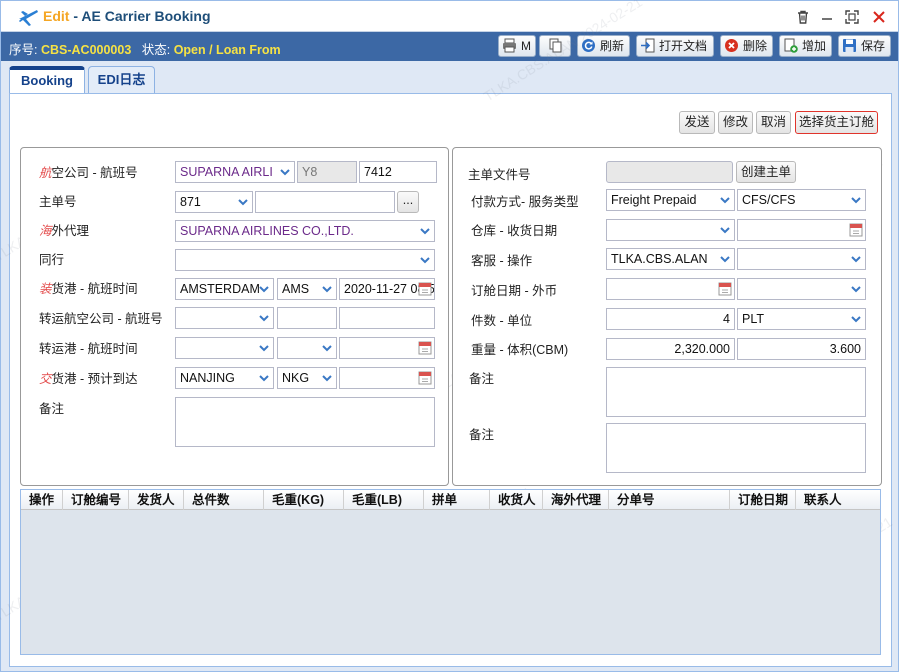 The height and width of the screenshot is (672, 899). What do you see at coordinates (864, 46) in the screenshot?
I see `save-button: 保存` at bounding box center [864, 46].